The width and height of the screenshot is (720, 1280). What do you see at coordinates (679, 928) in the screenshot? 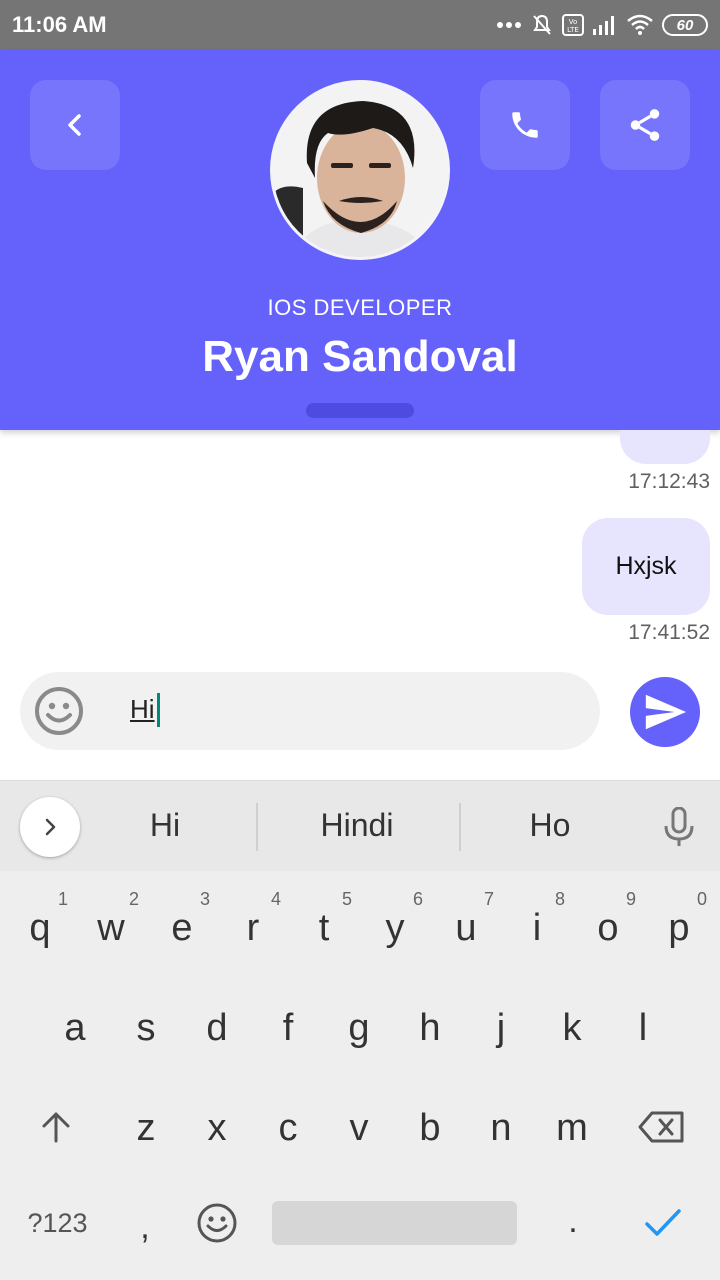
I see `key-letter: p` at bounding box center [679, 928].